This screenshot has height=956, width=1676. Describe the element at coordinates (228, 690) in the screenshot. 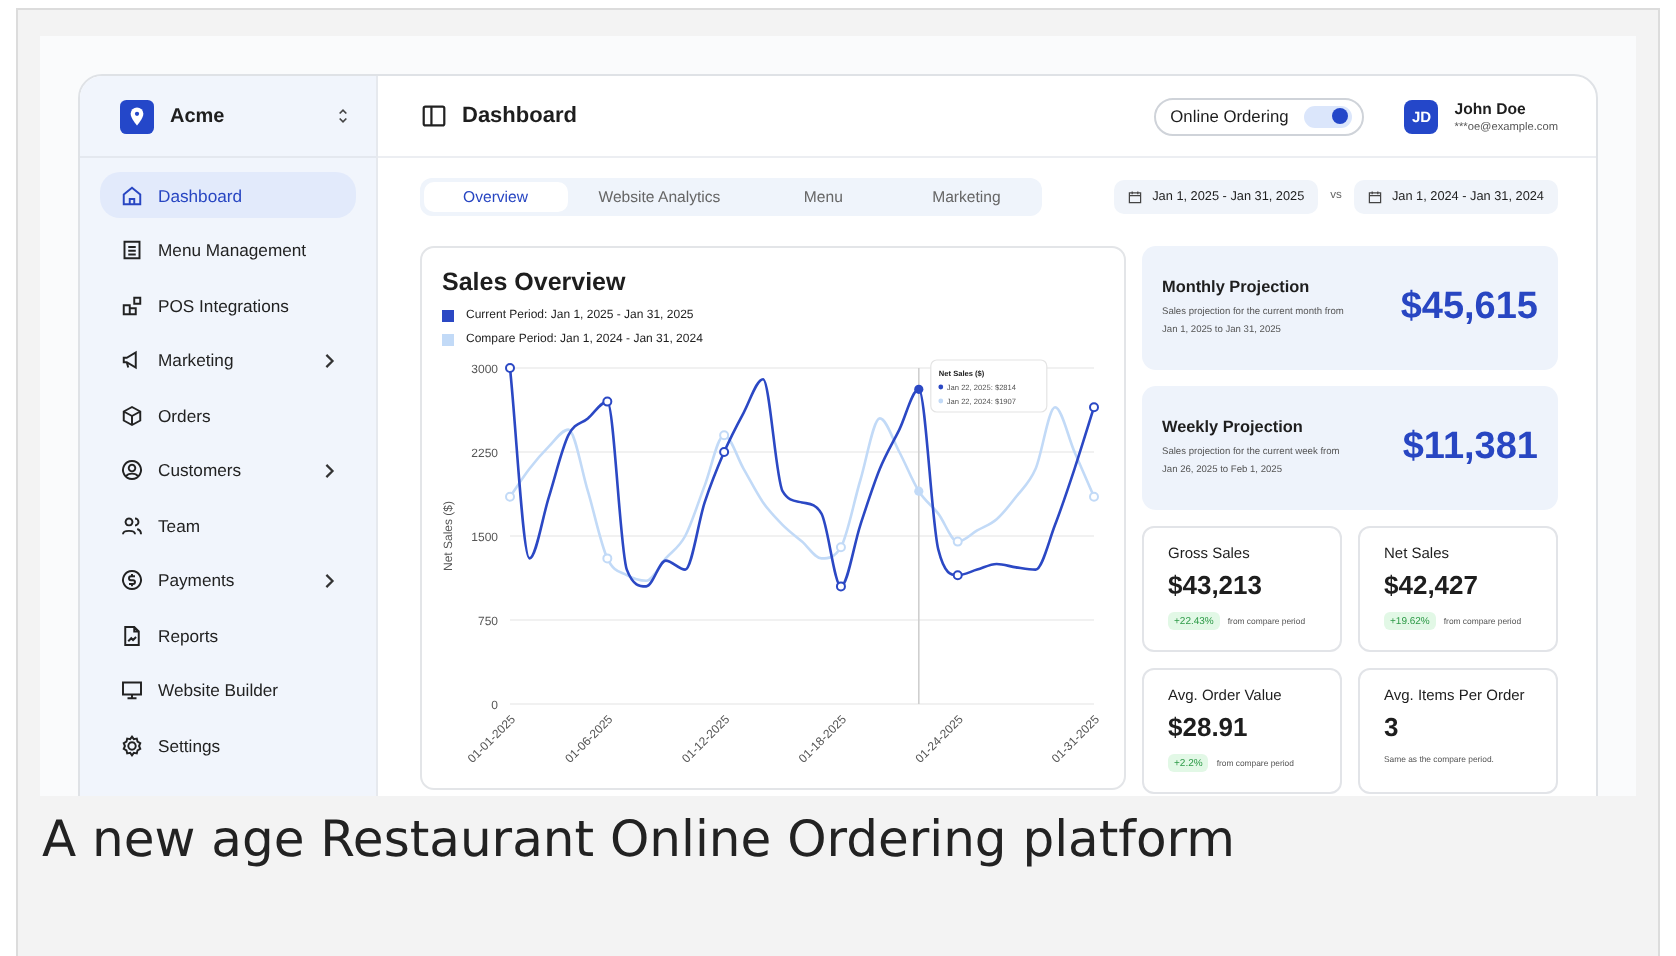

I see `sidebar-item: Website Builder` at that location.